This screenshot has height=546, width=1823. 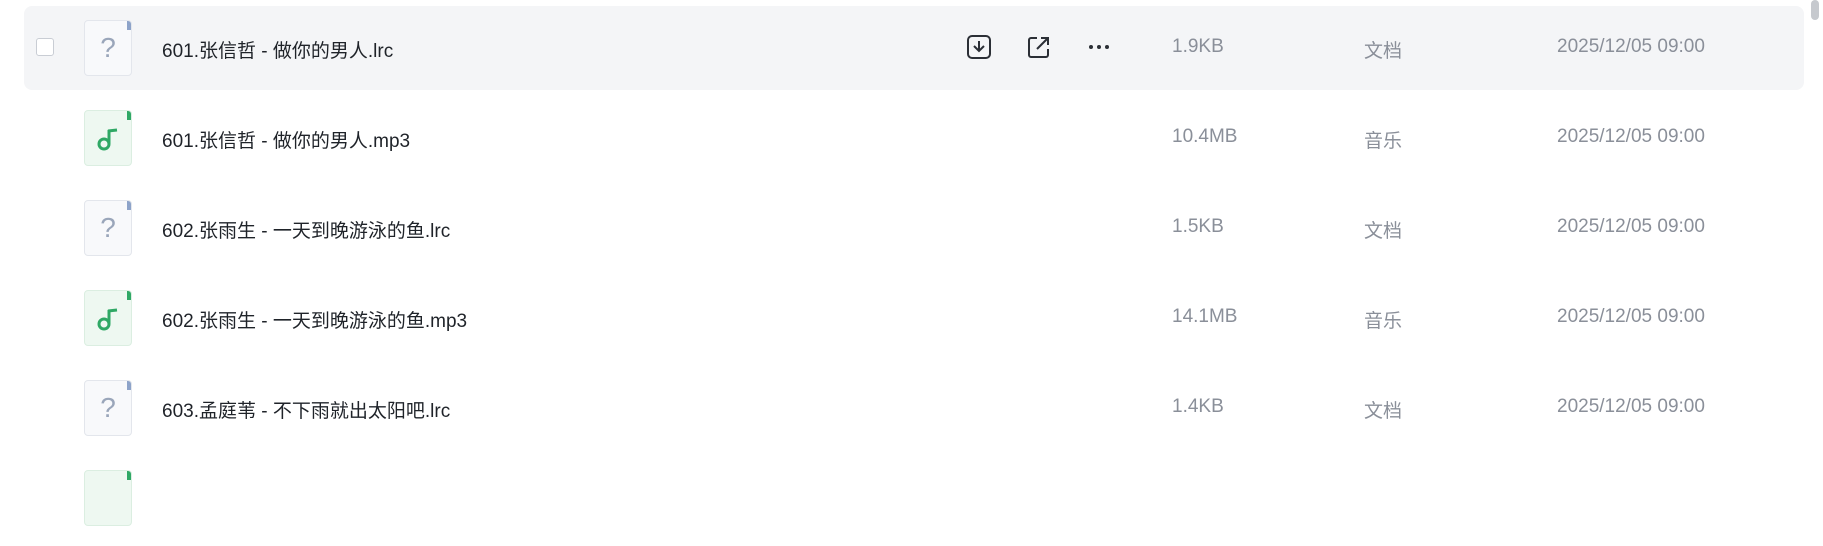 I want to click on file-name: 601.张信哲 - 做你的男人.mp3, so click(x=286, y=139).